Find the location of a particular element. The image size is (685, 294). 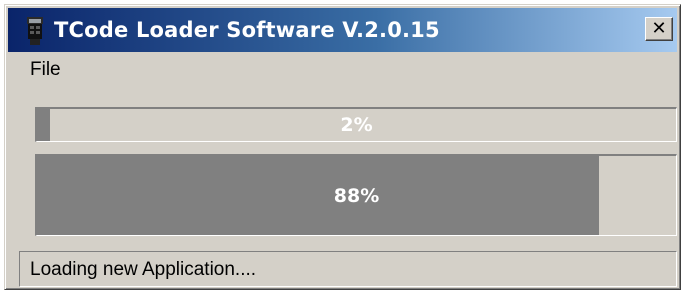

close-button: ✕ is located at coordinates (659, 29).